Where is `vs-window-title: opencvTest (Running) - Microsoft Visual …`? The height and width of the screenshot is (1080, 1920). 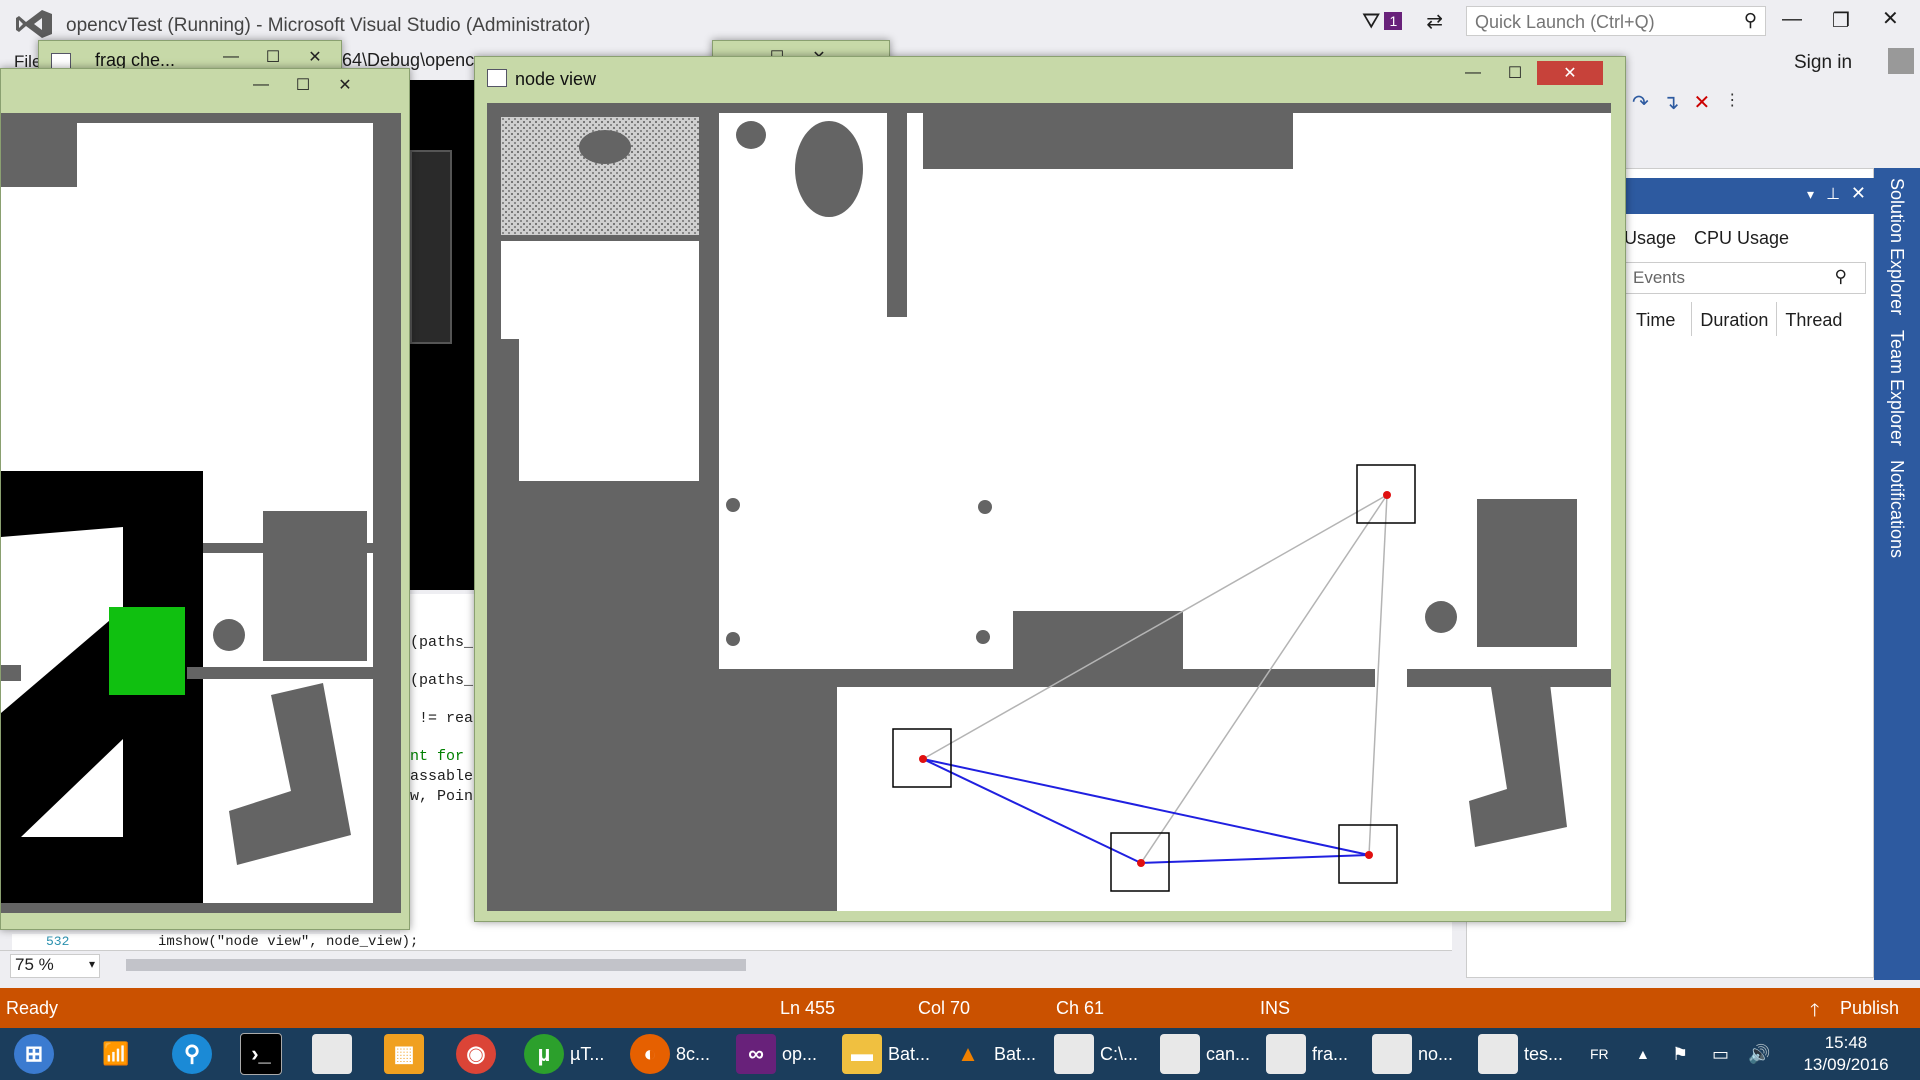 vs-window-title: opencvTest (Running) - Microsoft Visual … is located at coordinates (328, 25).